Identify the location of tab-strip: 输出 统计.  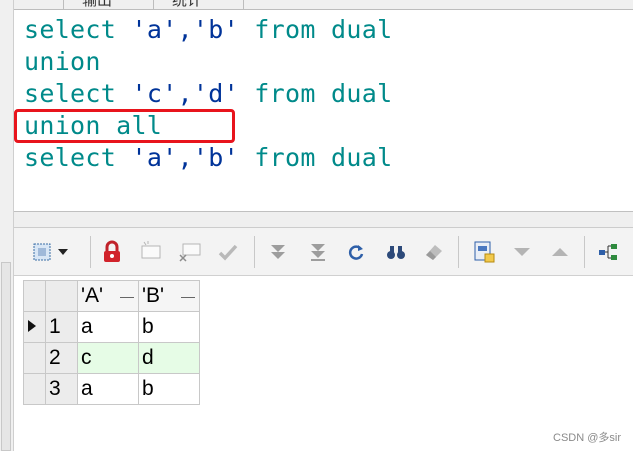
(323, 5).